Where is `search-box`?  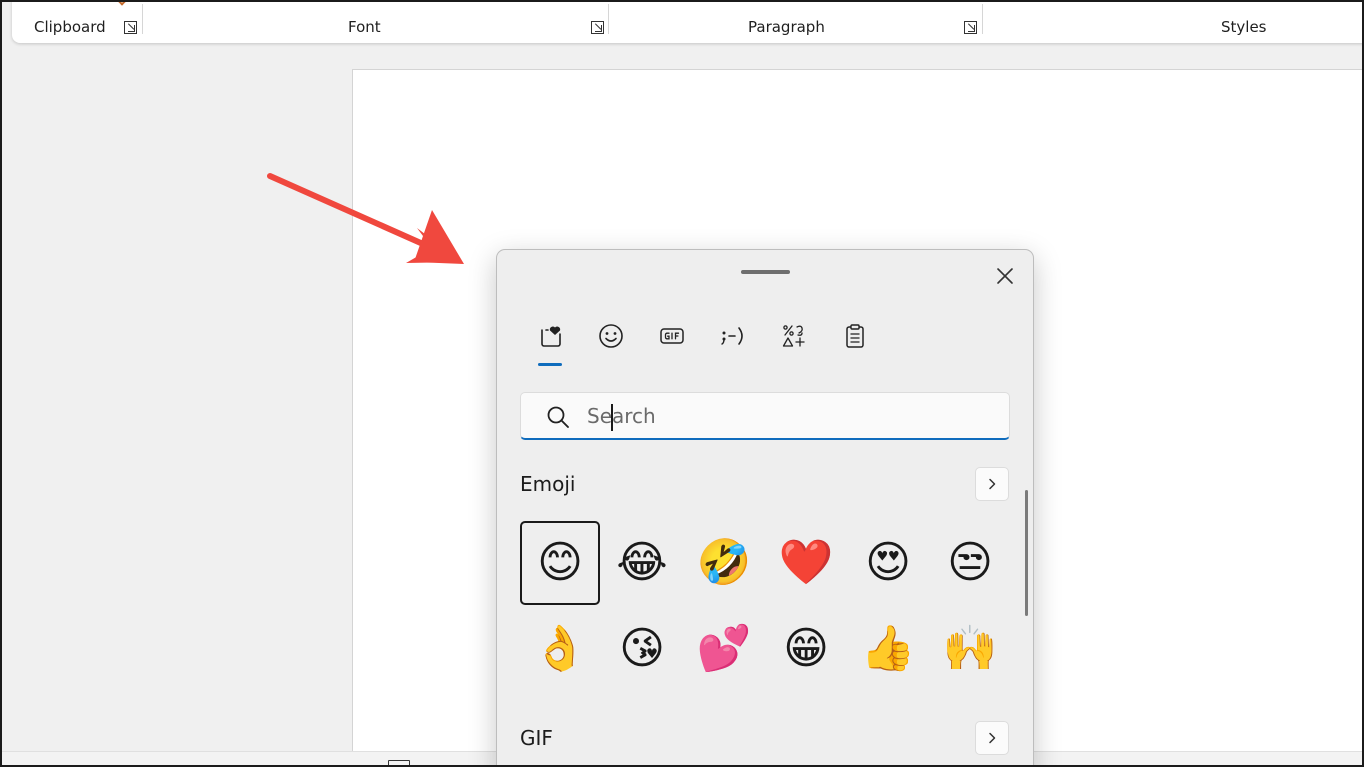 search-box is located at coordinates (765, 416).